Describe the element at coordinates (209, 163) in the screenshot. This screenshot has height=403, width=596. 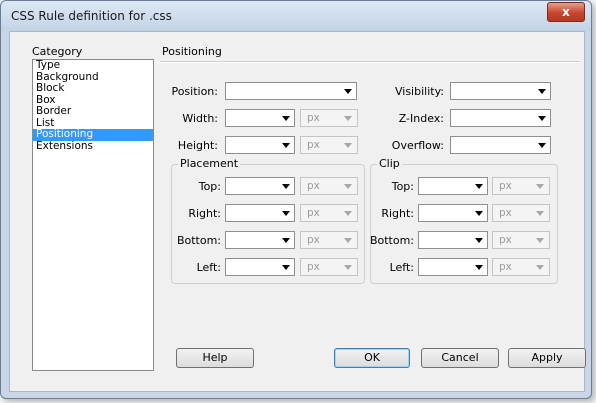
I see `placement-title: Placement` at that location.